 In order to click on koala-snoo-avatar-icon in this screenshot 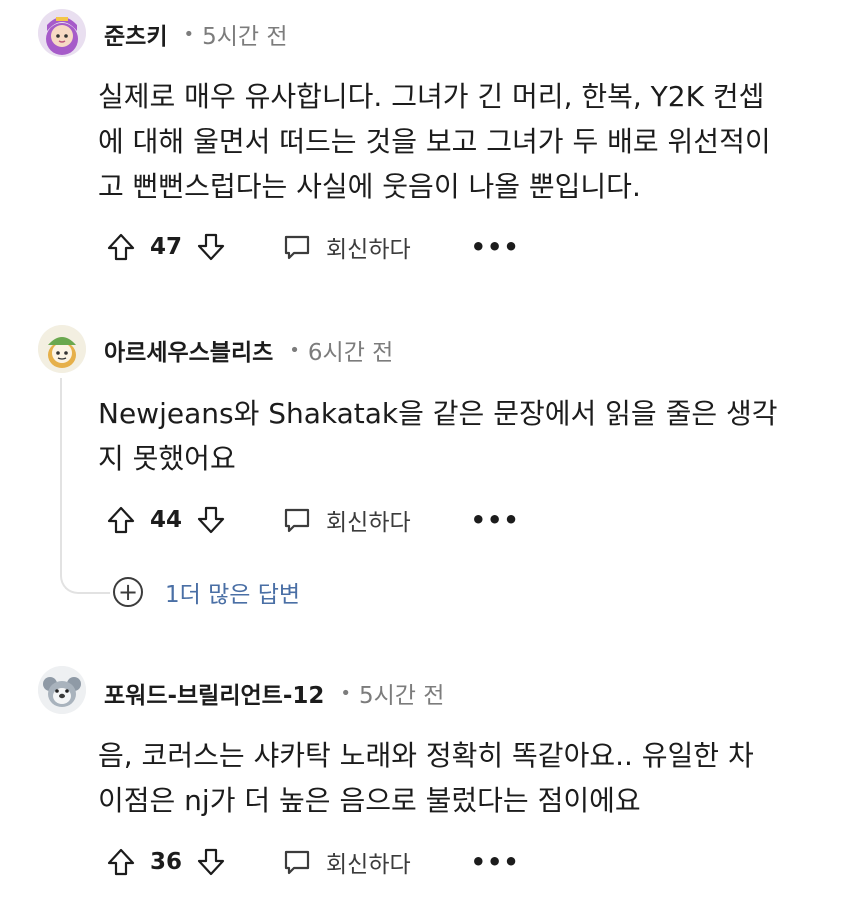, I will do `click(62, 690)`.